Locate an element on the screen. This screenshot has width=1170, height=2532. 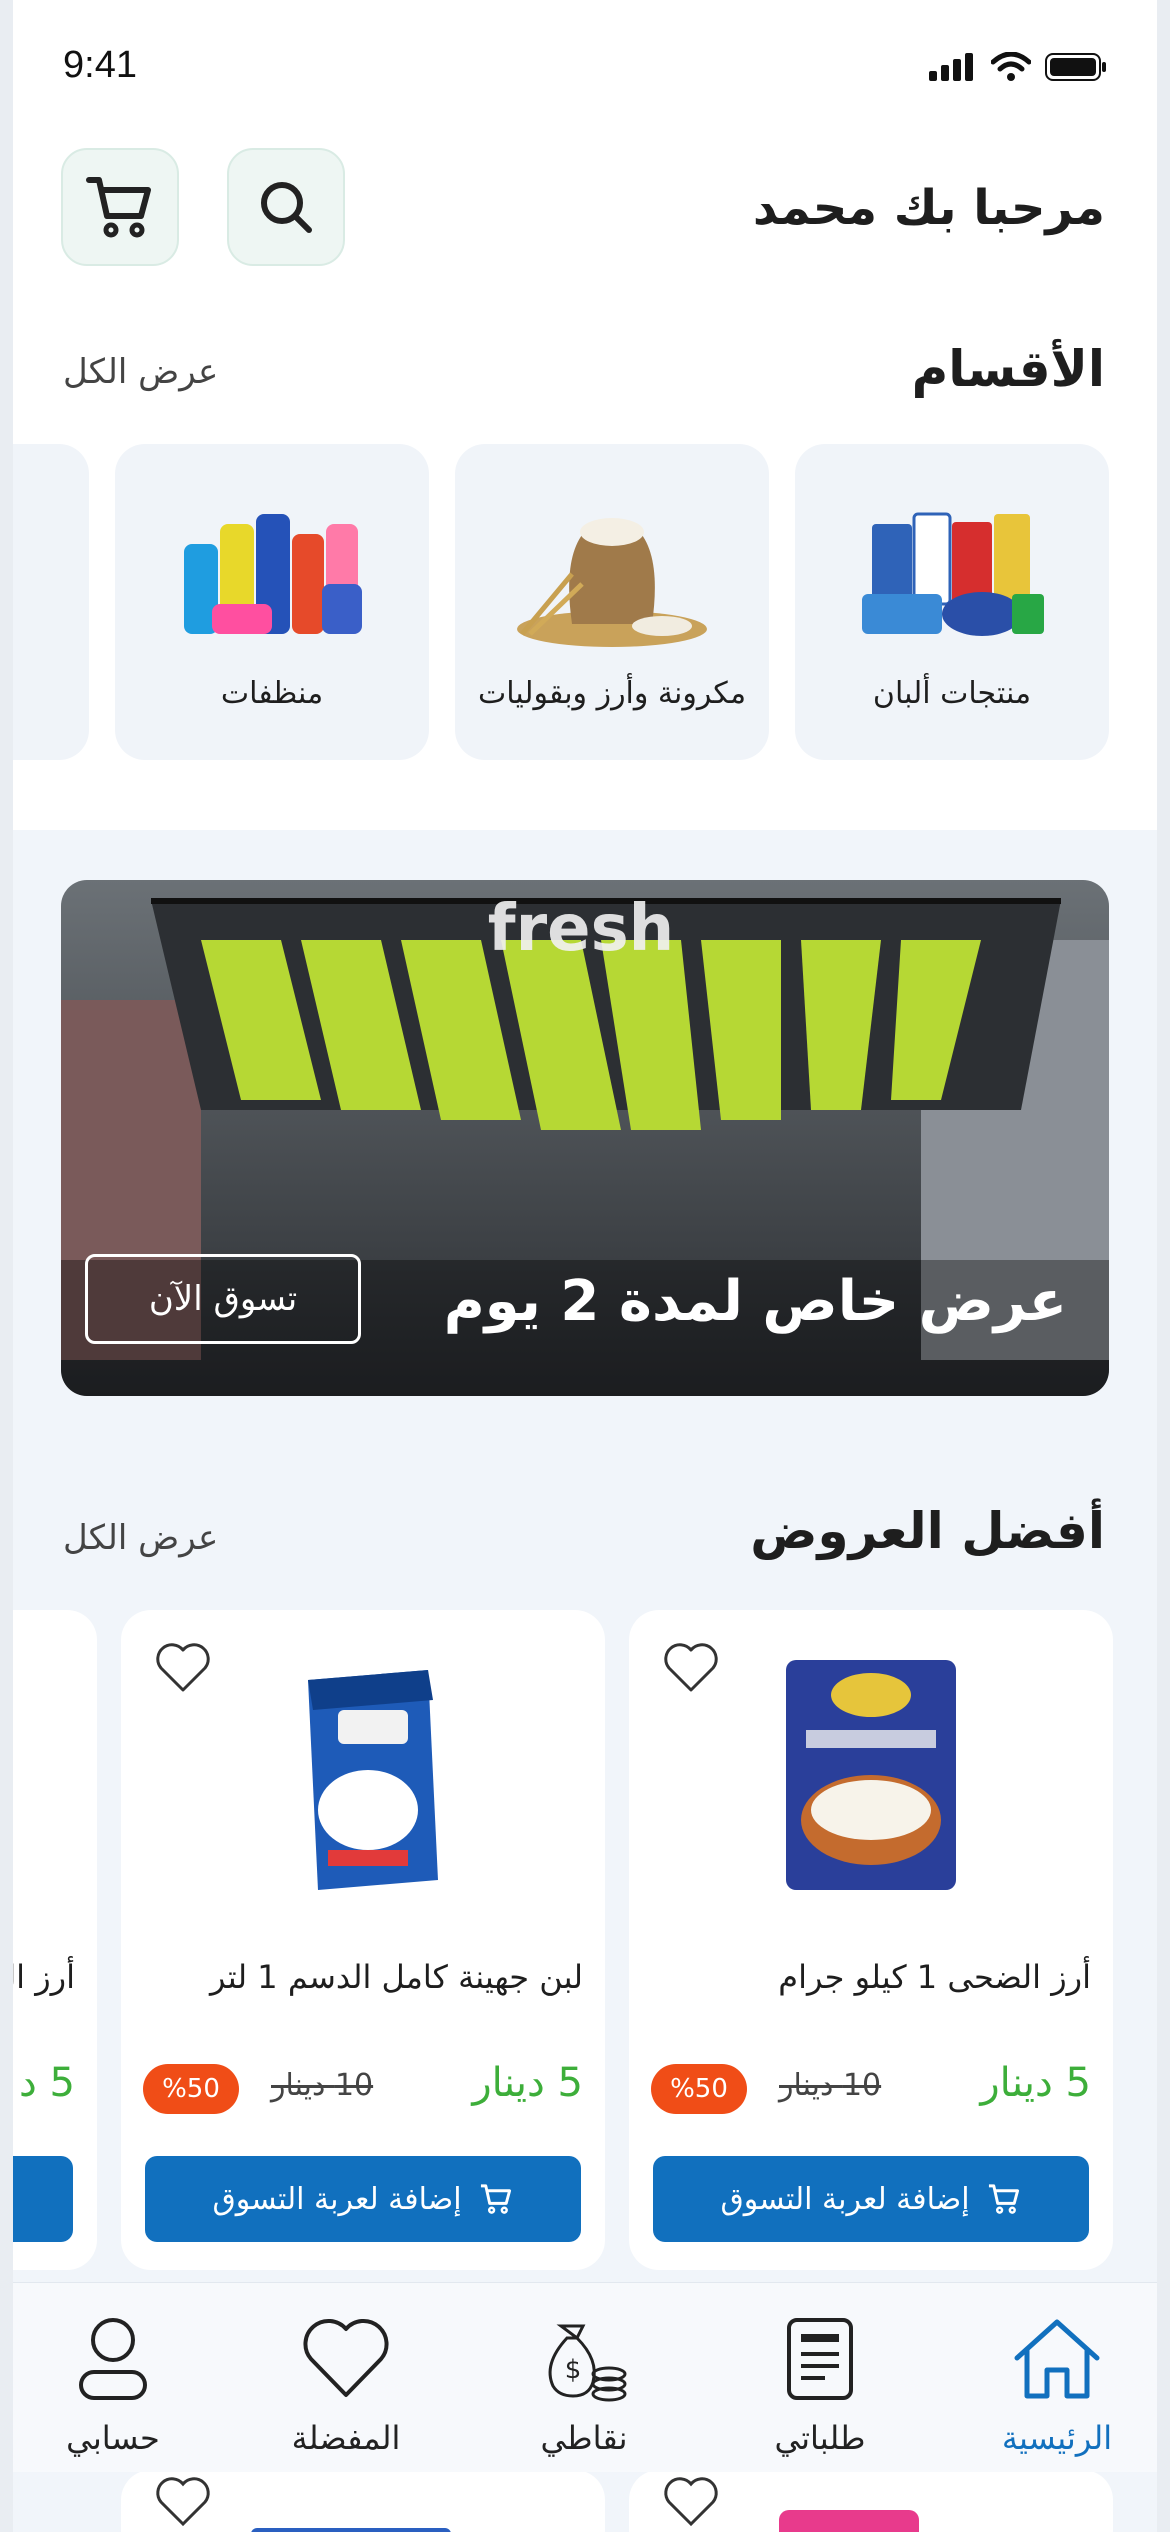
points-icon: $ is located at coordinates (587, 2363).